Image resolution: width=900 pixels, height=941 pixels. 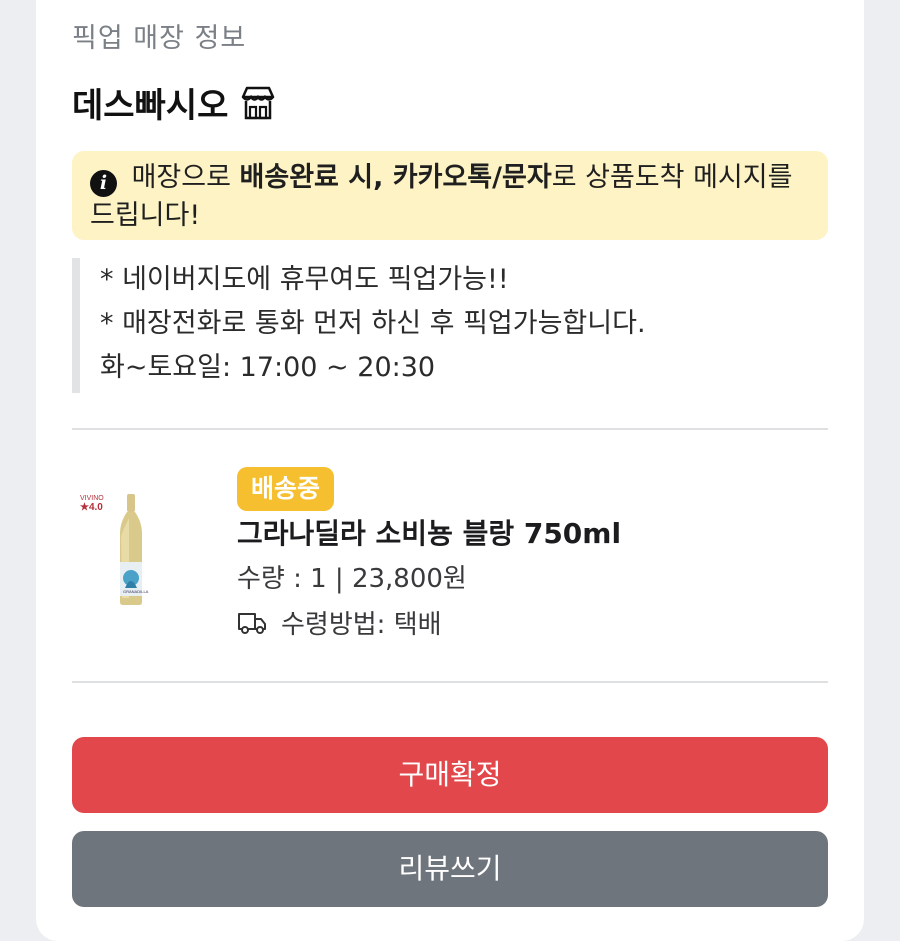 What do you see at coordinates (136, 591) in the screenshot?
I see `svg-text: GRANADILLA` at bounding box center [136, 591].